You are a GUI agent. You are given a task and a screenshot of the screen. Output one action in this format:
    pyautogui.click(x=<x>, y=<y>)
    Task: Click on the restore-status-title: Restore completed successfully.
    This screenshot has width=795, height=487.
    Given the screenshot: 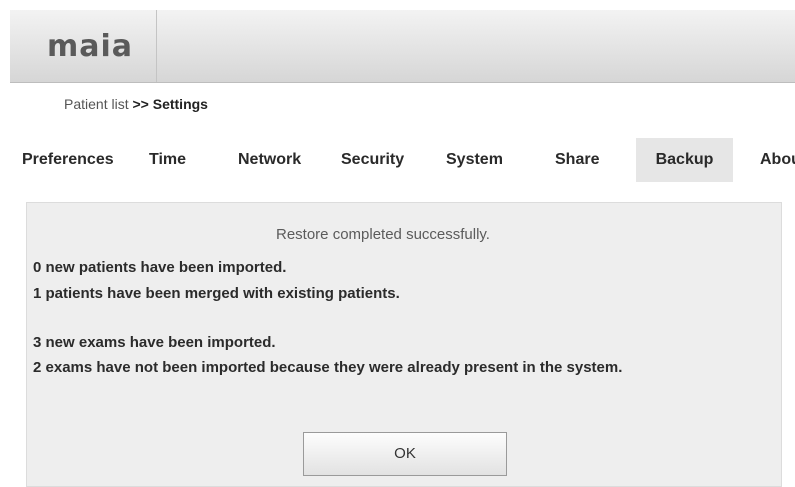 What is the action you would take?
    pyautogui.click(x=383, y=234)
    